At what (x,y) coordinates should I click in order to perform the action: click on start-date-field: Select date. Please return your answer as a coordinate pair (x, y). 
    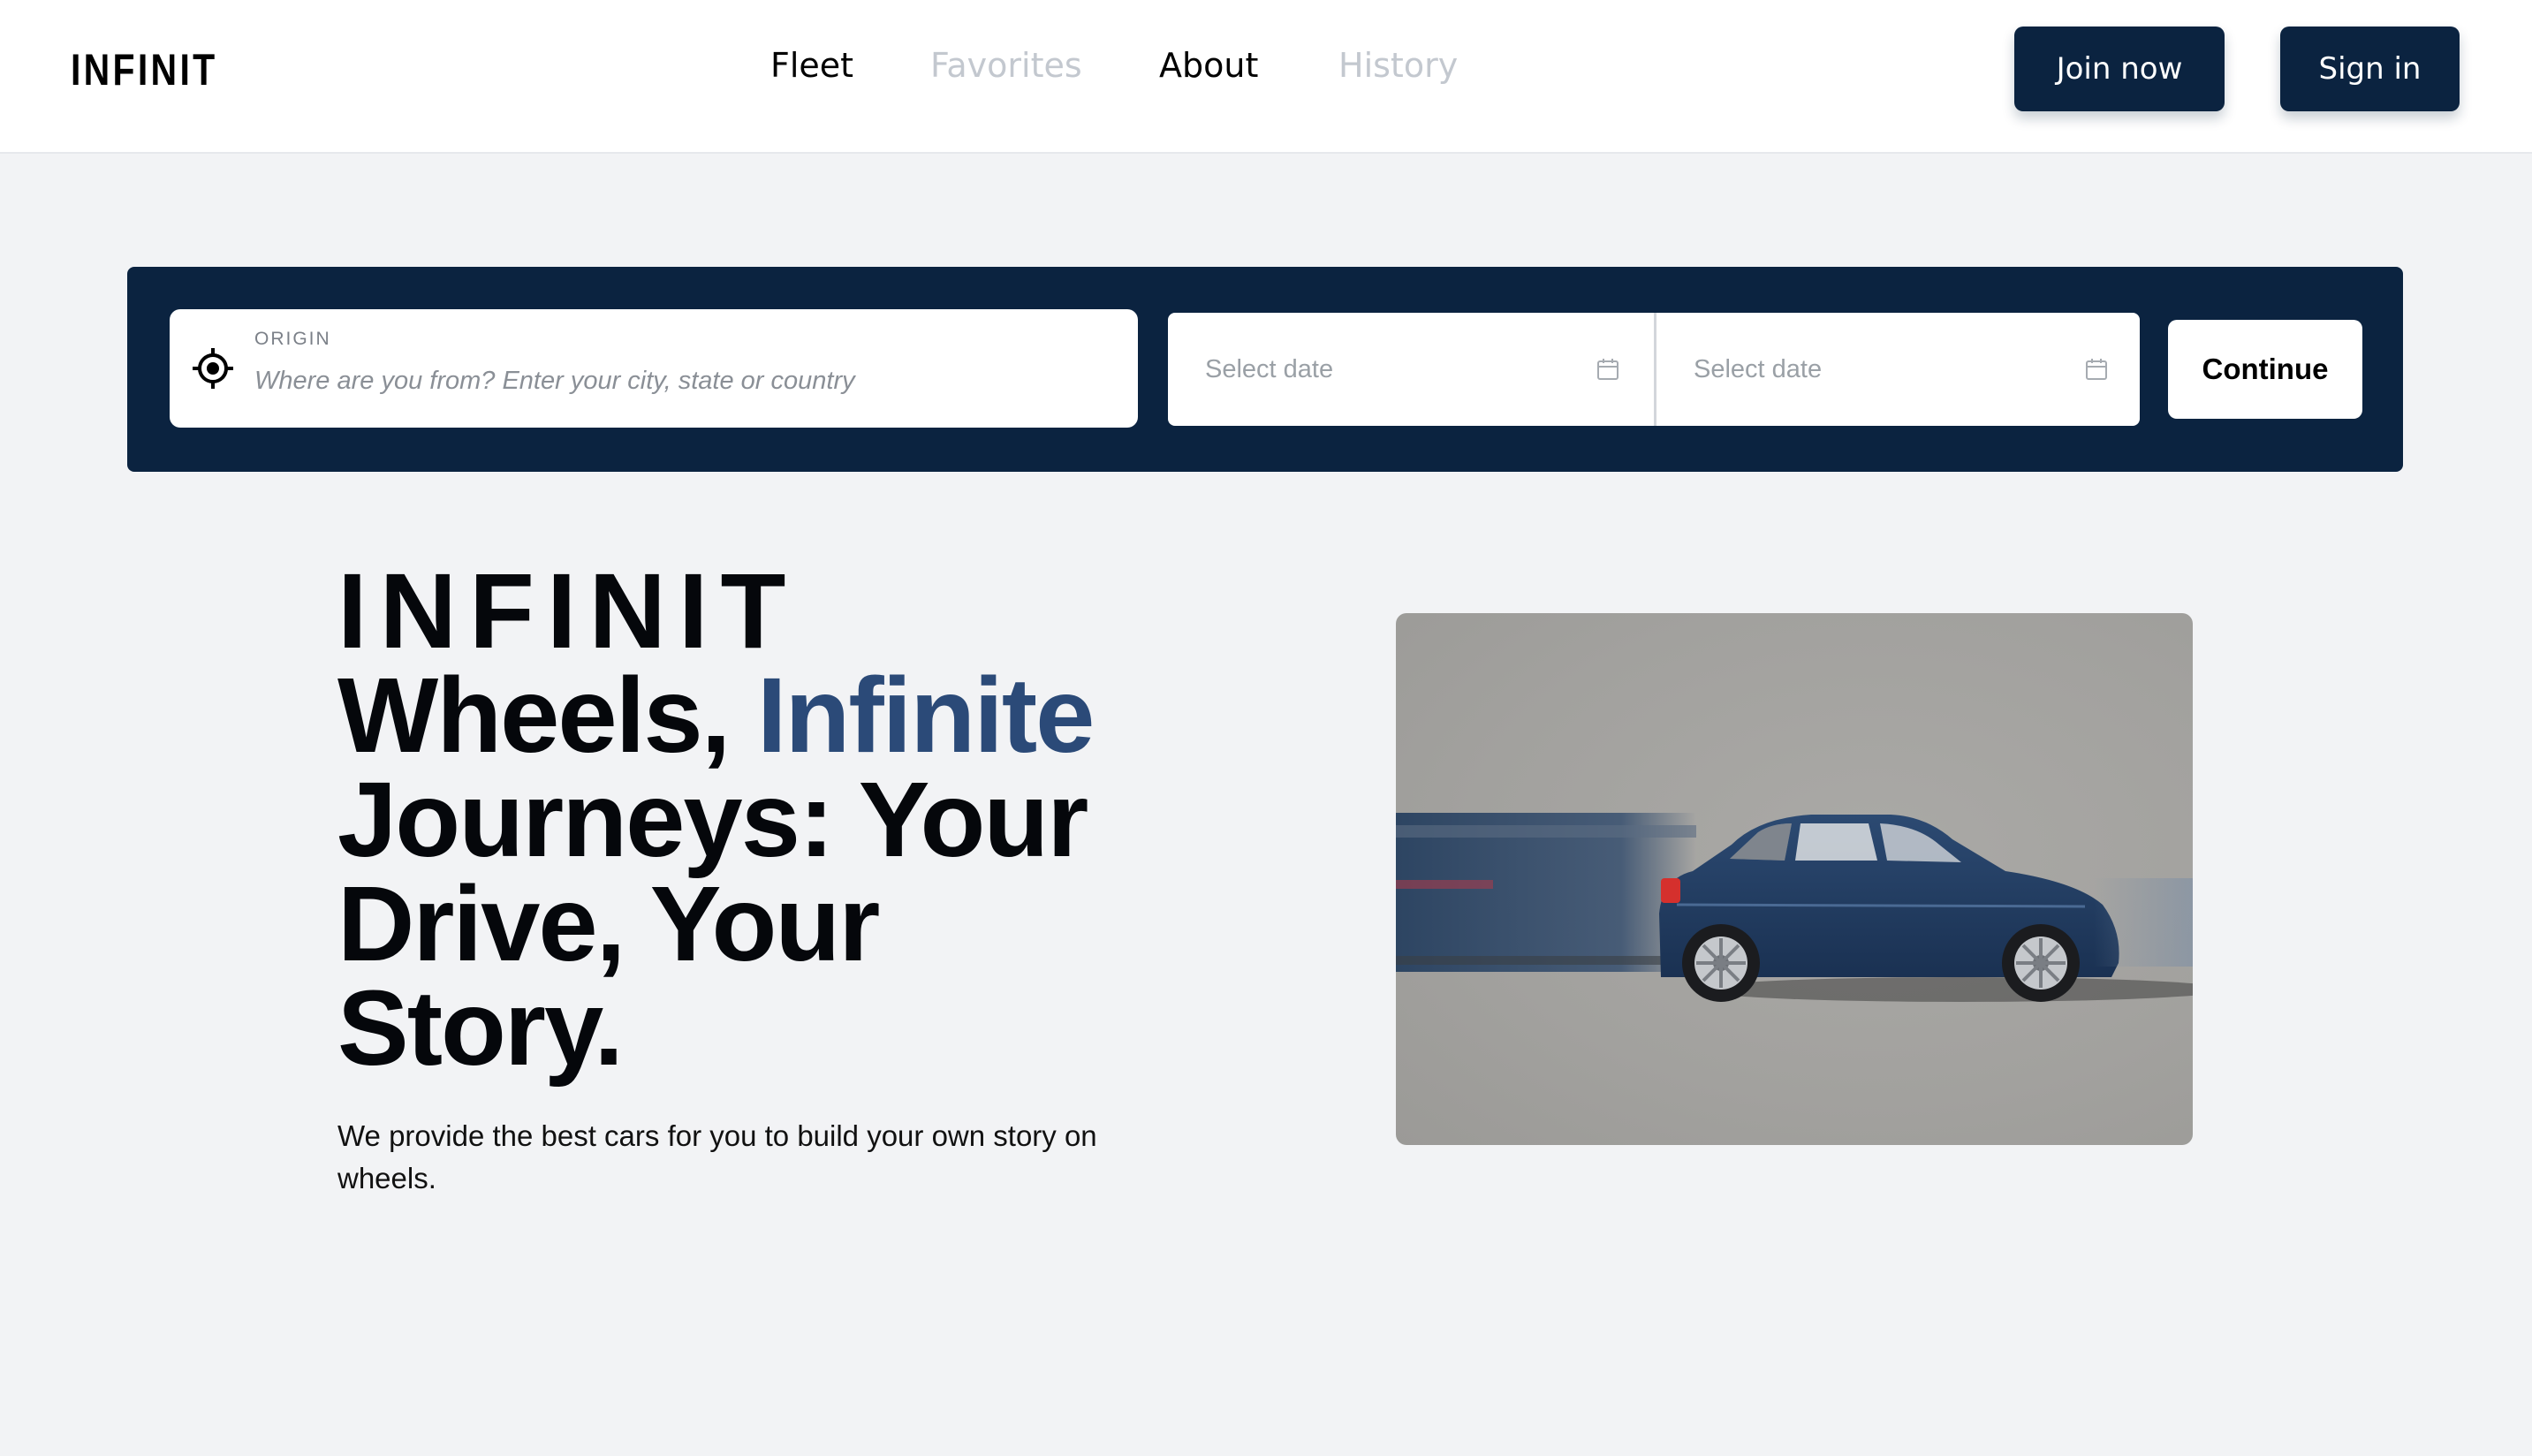
    Looking at the image, I should click on (1410, 370).